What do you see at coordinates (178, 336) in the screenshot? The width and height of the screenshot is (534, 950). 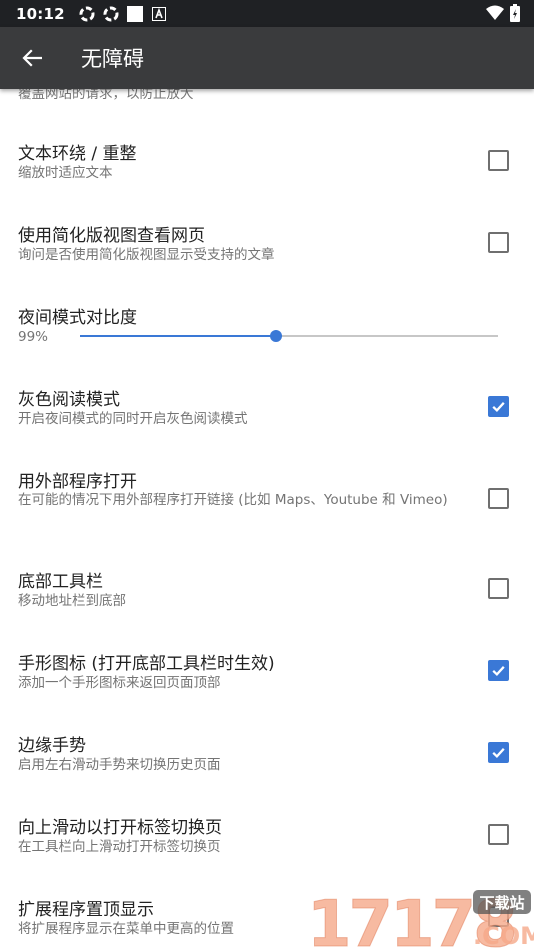 I see `slider-fill` at bounding box center [178, 336].